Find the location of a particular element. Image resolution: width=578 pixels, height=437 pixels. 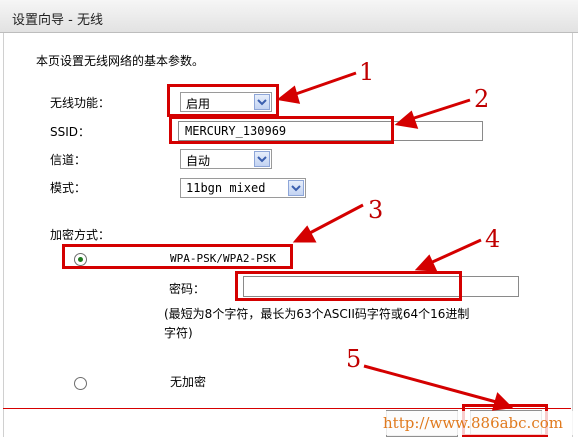

annotation-number-3: 3 is located at coordinates (376, 210).